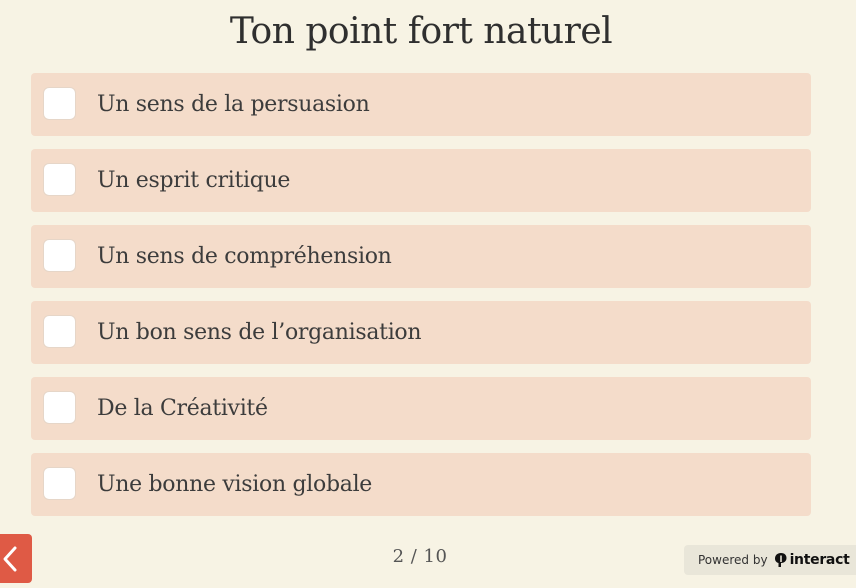 This screenshot has width=856, height=588. What do you see at coordinates (421, 180) in the screenshot?
I see `option-item: Un esprit critique` at bounding box center [421, 180].